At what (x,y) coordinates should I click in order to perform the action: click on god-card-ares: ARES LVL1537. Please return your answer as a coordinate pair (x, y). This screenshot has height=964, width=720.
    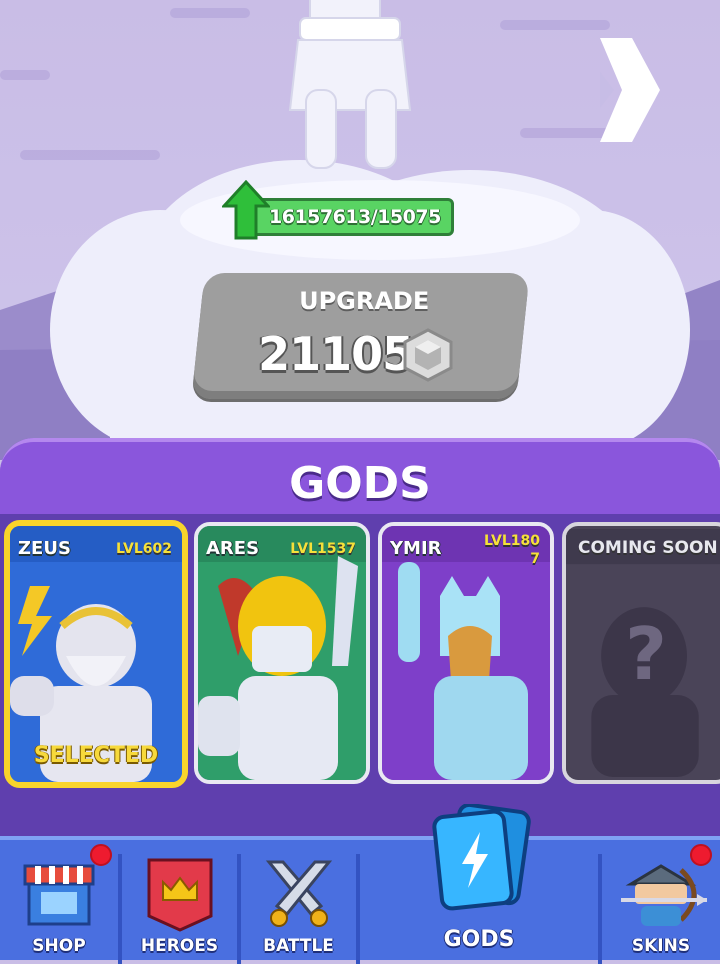
    Looking at the image, I should click on (282, 653).